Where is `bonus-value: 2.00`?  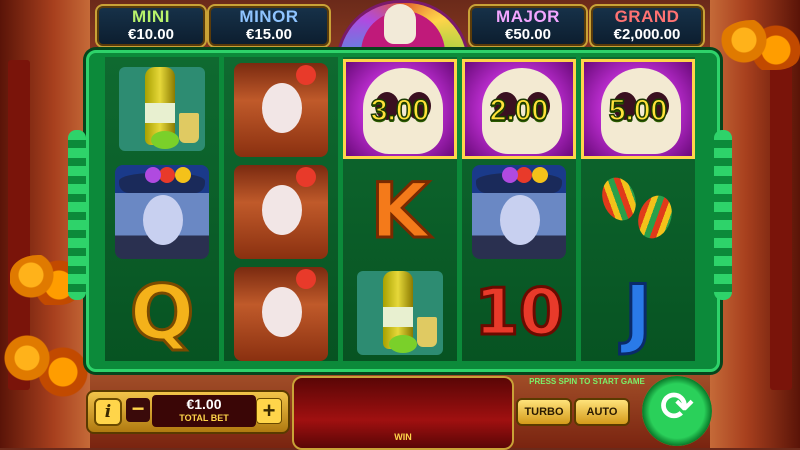 bonus-value: 2.00 is located at coordinates (519, 110).